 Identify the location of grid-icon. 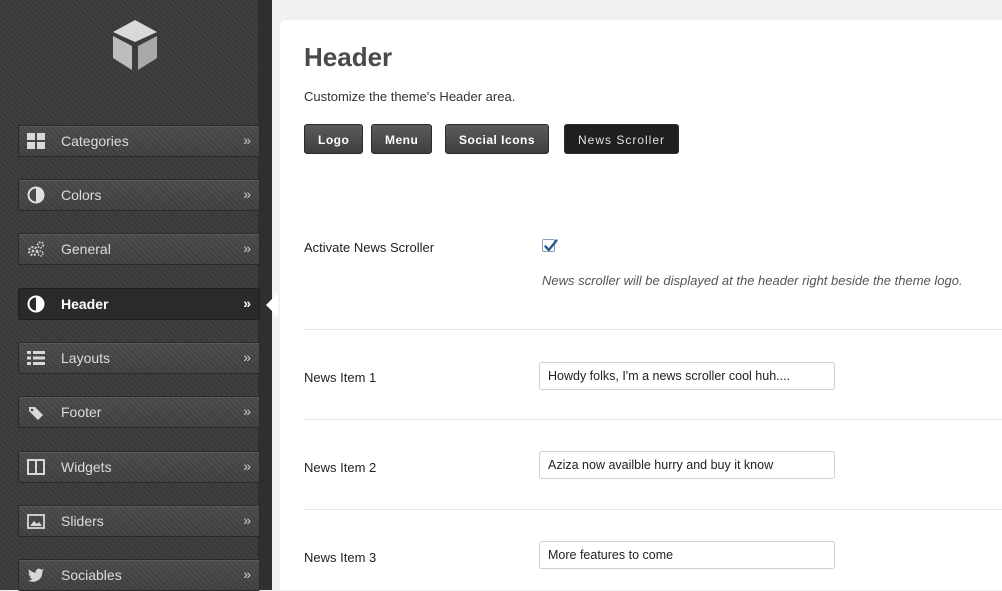
(36, 141).